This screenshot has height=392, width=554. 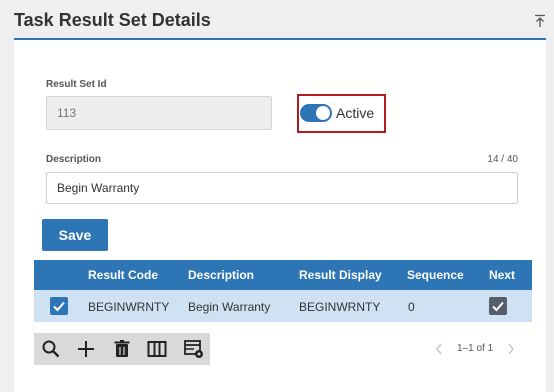 I want to click on description-label: Description, so click(x=74, y=159).